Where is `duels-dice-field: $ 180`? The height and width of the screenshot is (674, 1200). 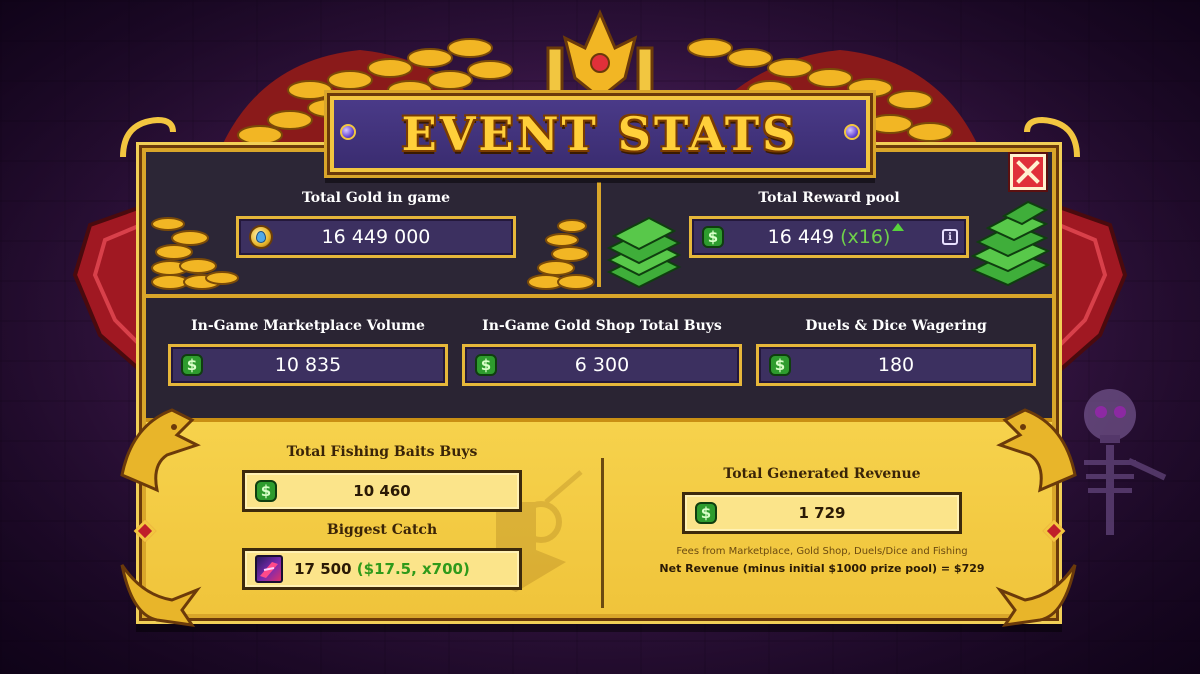 duels-dice-field: $ 180 is located at coordinates (896, 365).